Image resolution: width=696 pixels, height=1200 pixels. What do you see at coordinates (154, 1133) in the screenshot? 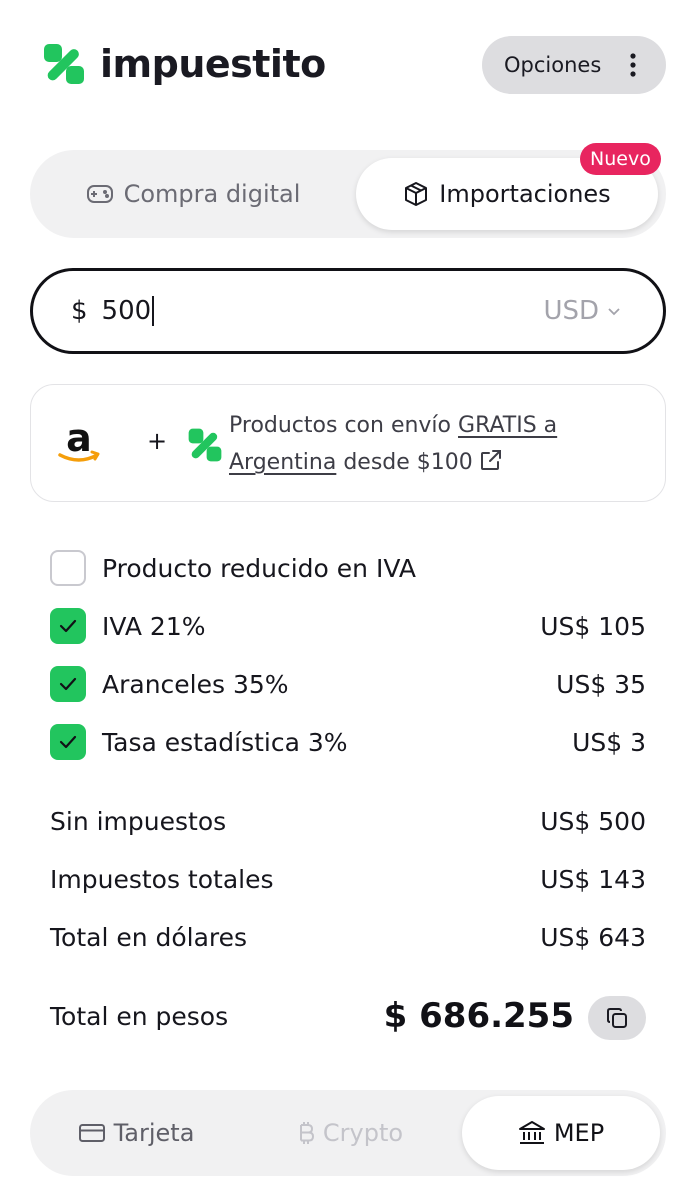
I see `method-tarjeta-label: Tarjeta` at bounding box center [154, 1133].